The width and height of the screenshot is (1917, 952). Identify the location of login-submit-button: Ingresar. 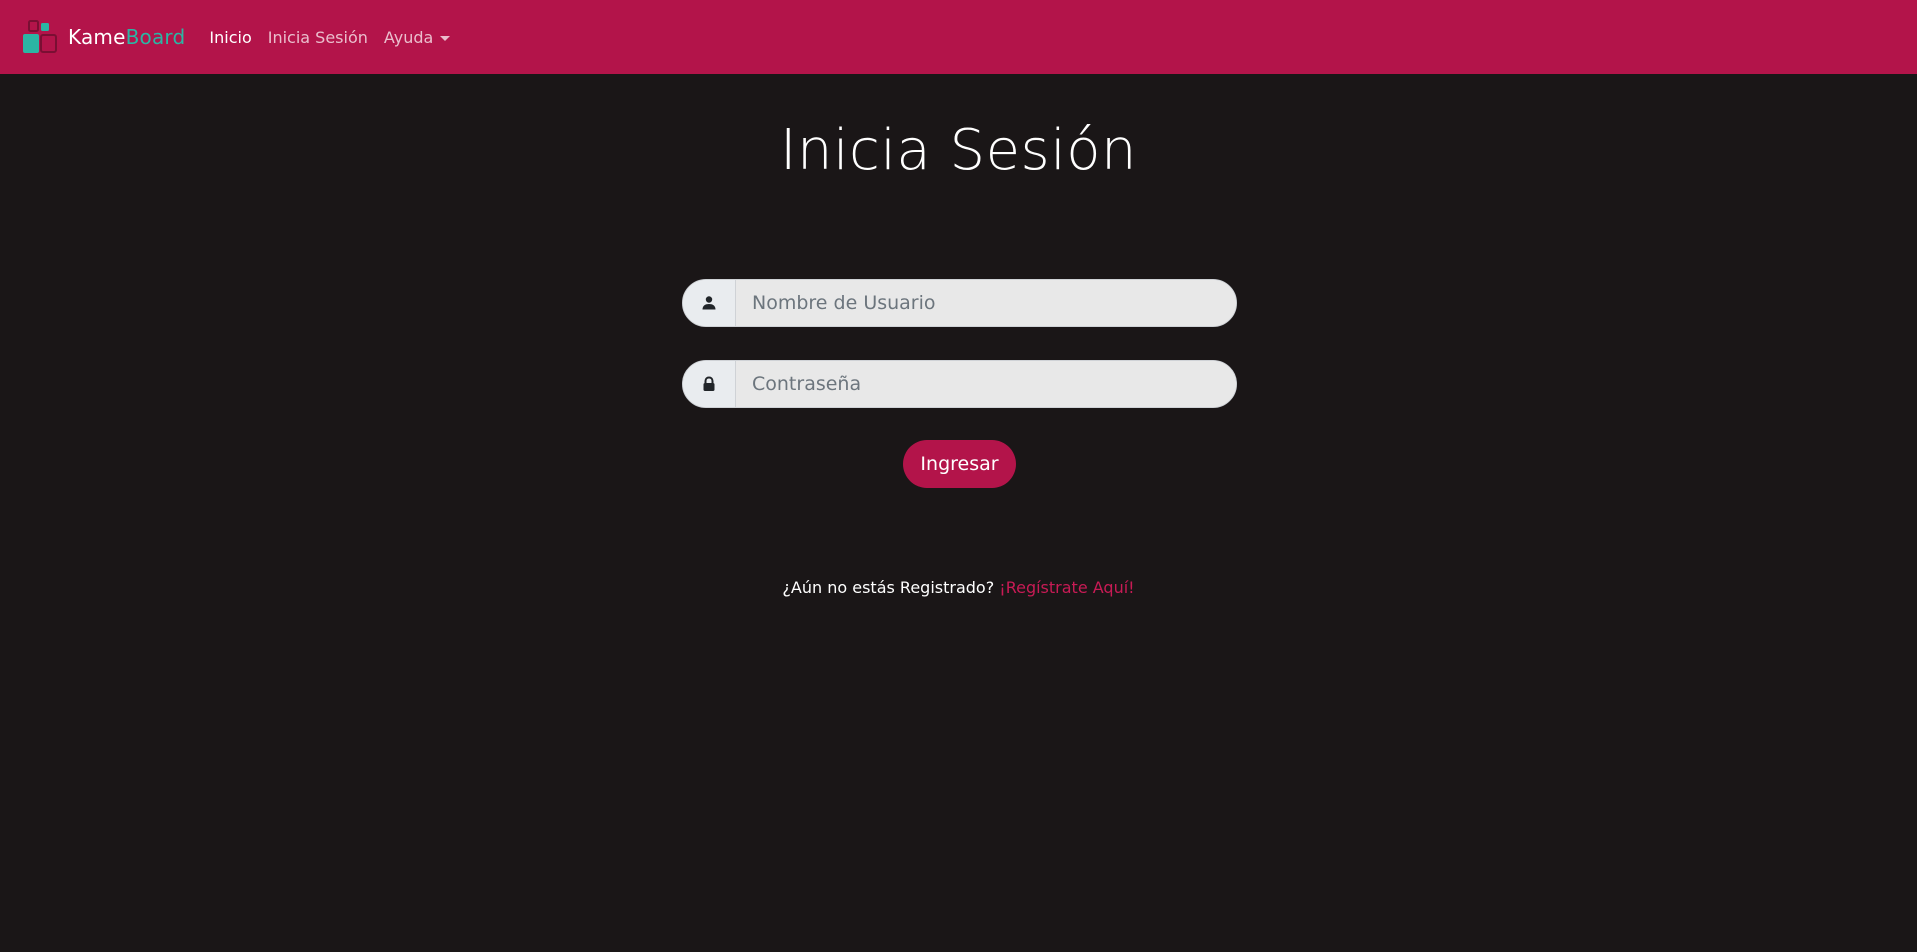
(959, 464).